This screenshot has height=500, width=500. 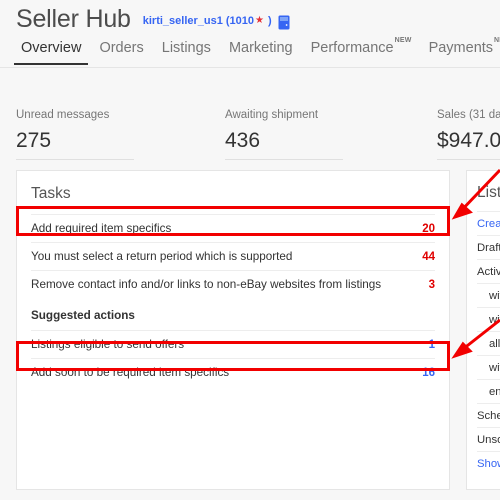 What do you see at coordinates (352, 48) in the screenshot?
I see `tab-performance-label: Performance` at bounding box center [352, 48].